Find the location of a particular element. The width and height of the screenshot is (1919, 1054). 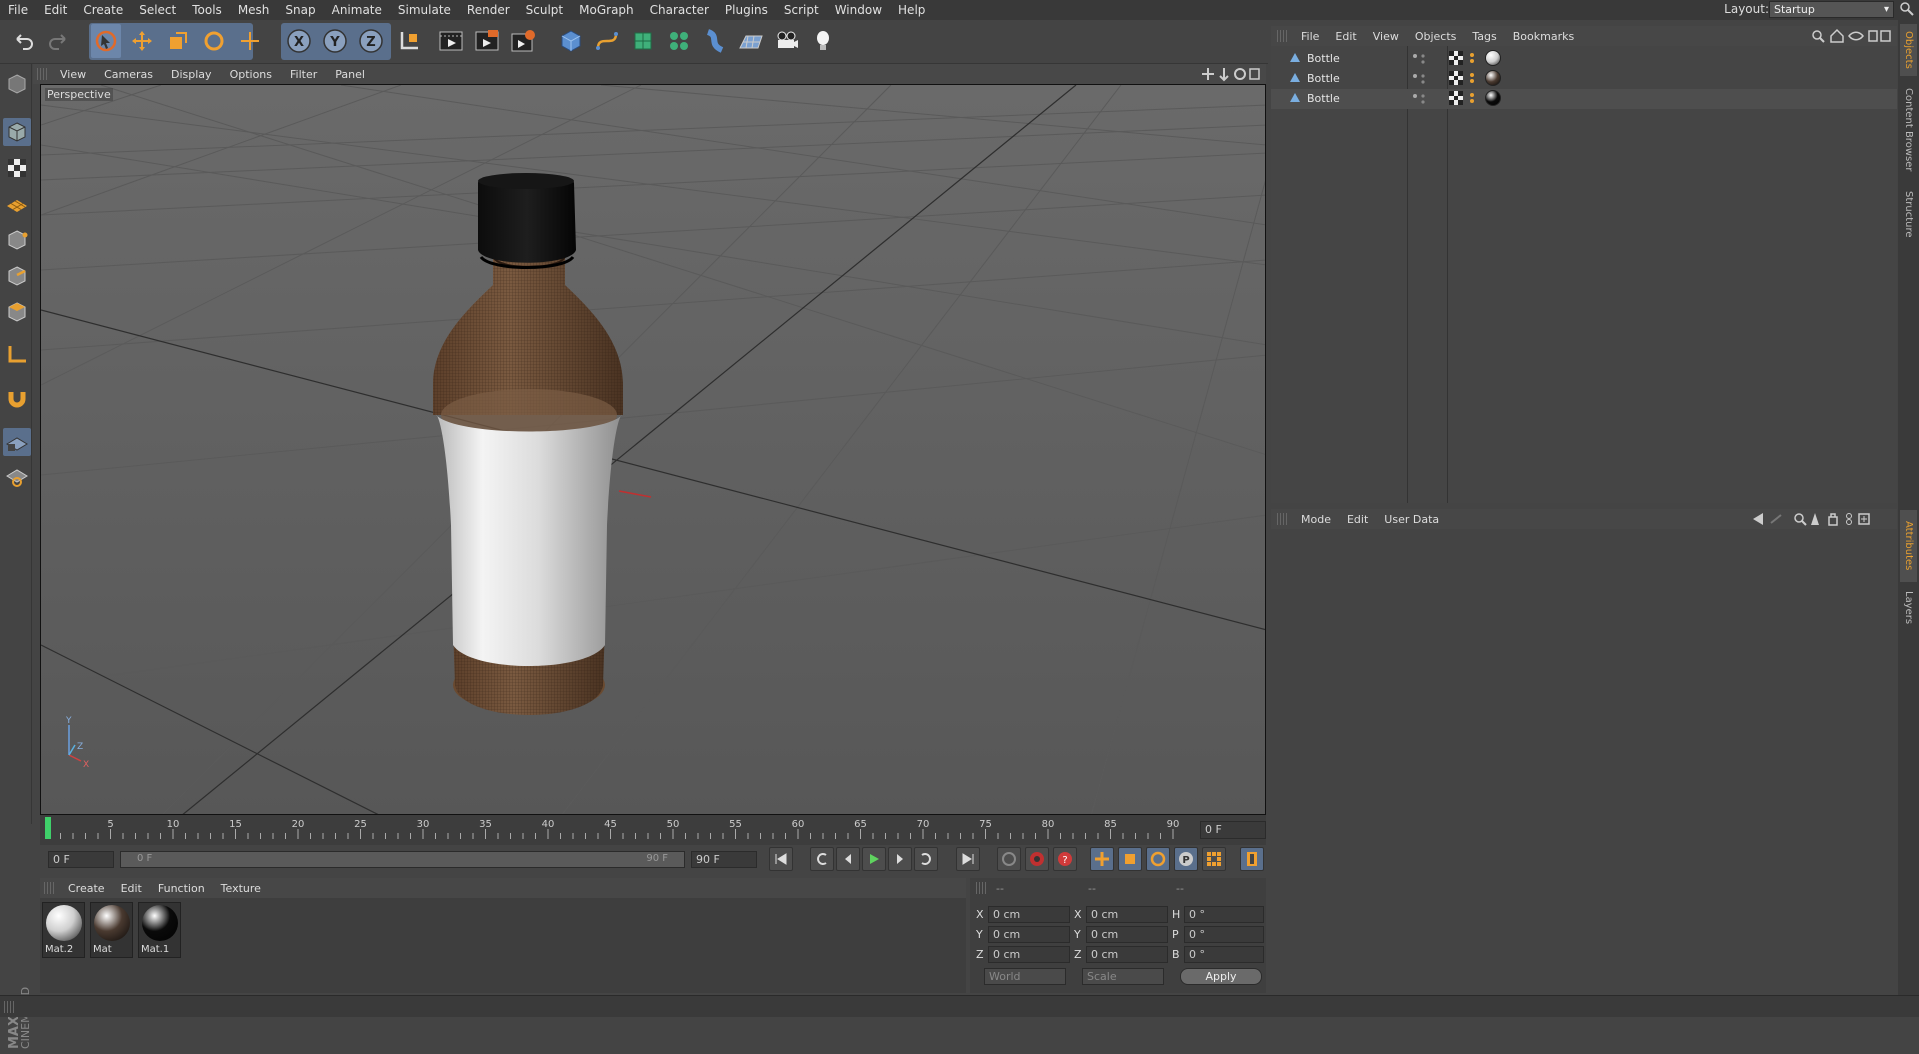

object-menu-edit: Edit is located at coordinates (1345, 36).